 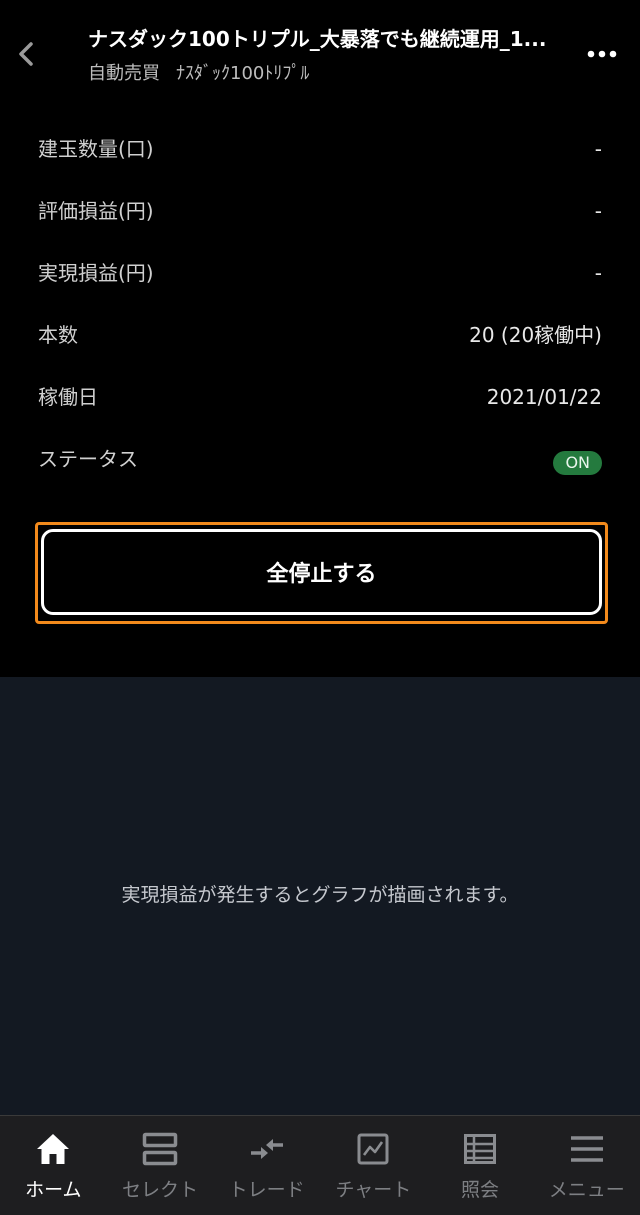 I want to click on detail-value: 2021/01/22, so click(x=544, y=397).